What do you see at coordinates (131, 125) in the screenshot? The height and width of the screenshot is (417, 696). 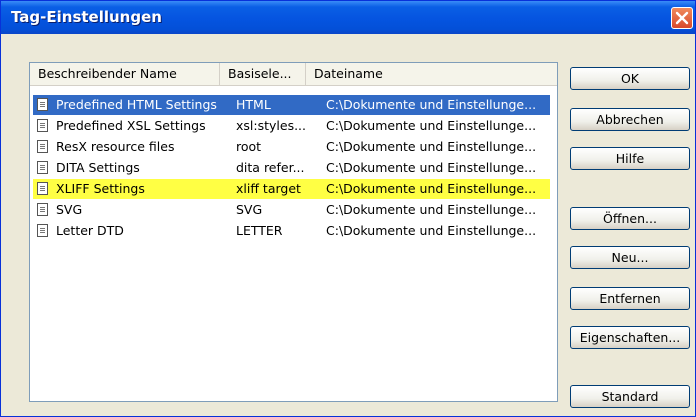 I see `row-name: Predefined XSL Settings` at bounding box center [131, 125].